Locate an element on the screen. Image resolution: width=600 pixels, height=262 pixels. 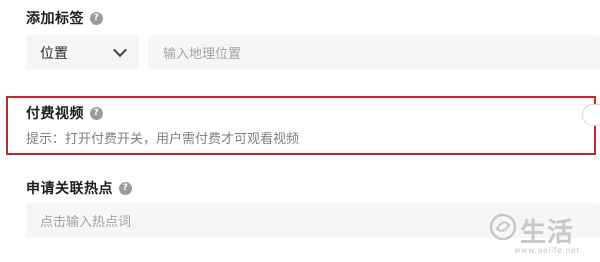
watermark-text: 生活 is located at coordinates (547, 233).